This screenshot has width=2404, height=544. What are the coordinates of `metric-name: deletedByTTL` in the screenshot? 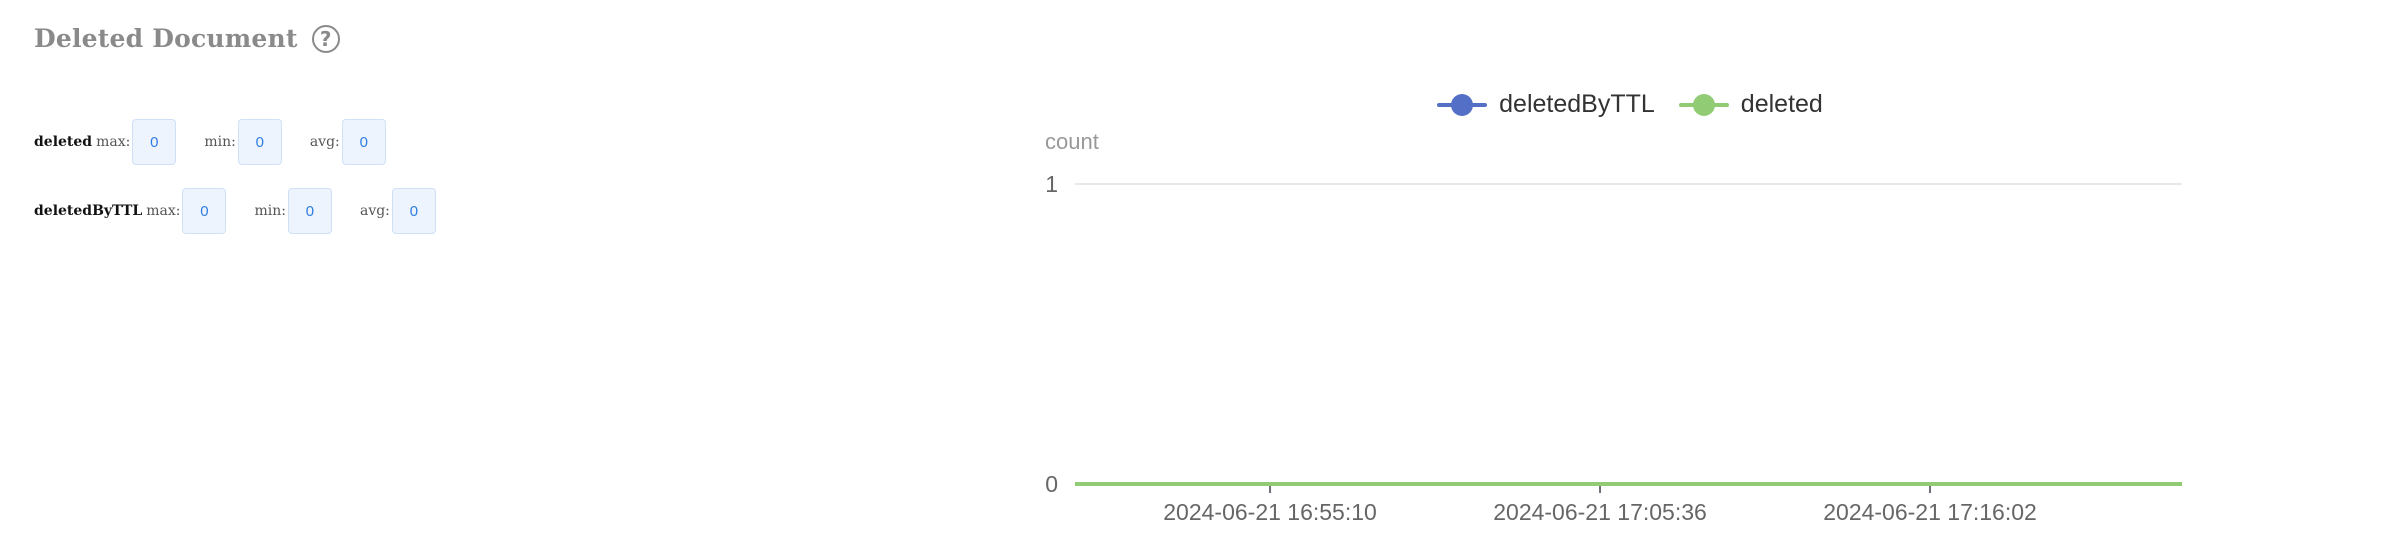 It's located at (88, 211).